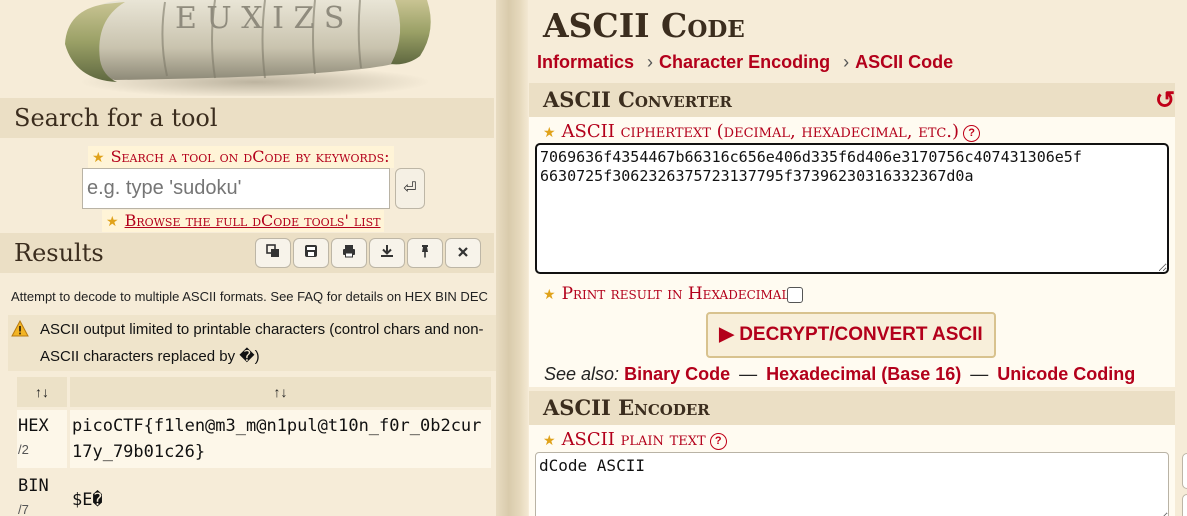 Image resolution: width=1187 pixels, height=516 pixels. I want to click on plaintext-input: dCode ASCII, so click(852, 484).